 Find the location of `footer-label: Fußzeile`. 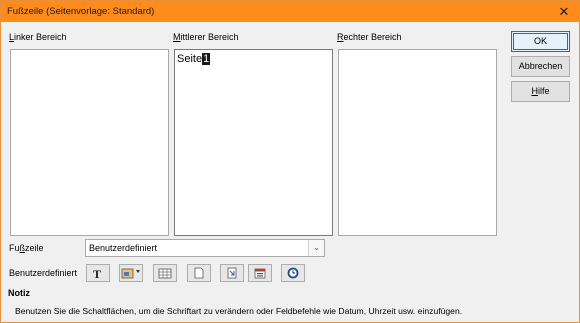

footer-label: Fußzeile is located at coordinates (26, 248).